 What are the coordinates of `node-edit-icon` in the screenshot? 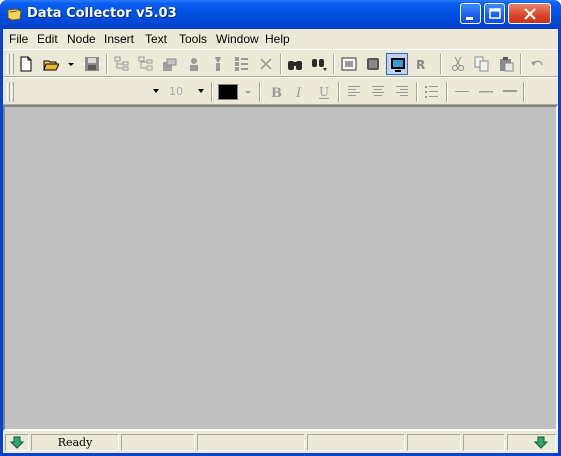 It's located at (194, 64).